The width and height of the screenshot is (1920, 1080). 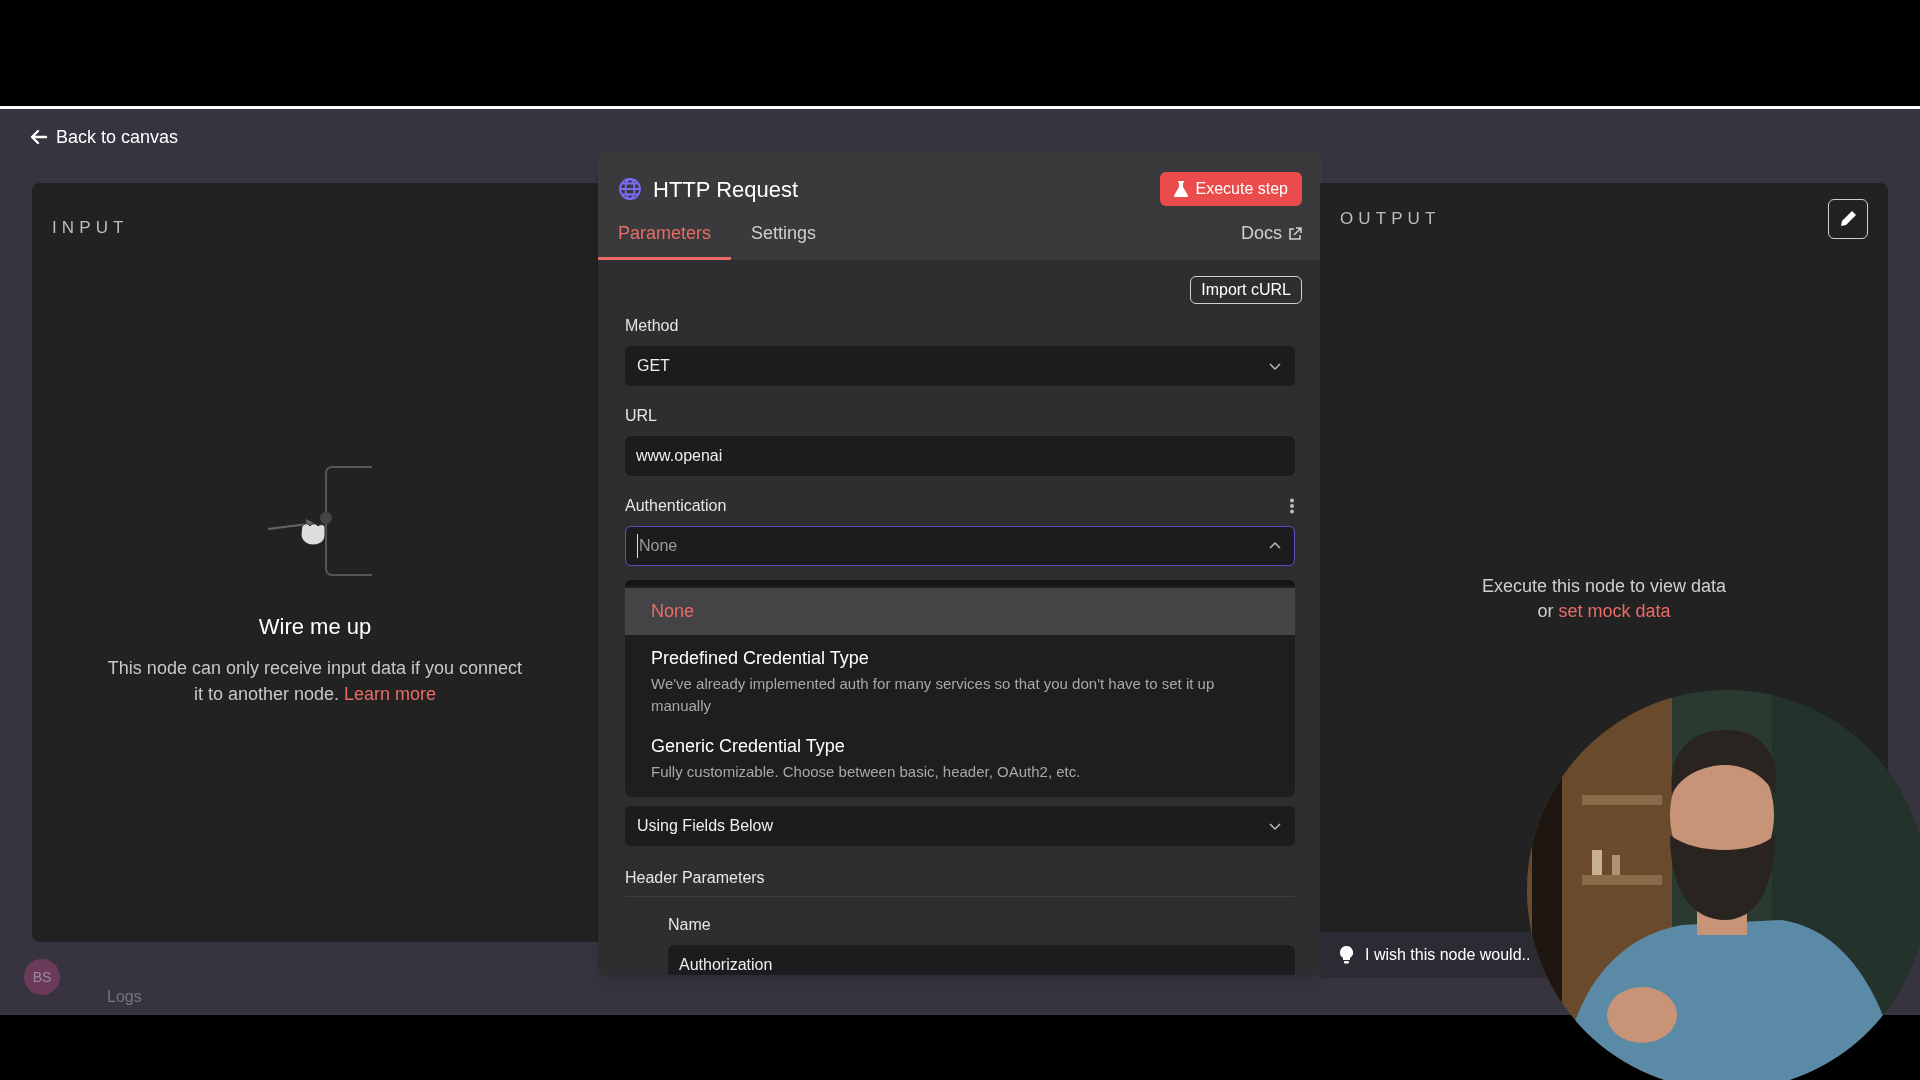 What do you see at coordinates (652, 326) in the screenshot?
I see `field-label: Method` at bounding box center [652, 326].